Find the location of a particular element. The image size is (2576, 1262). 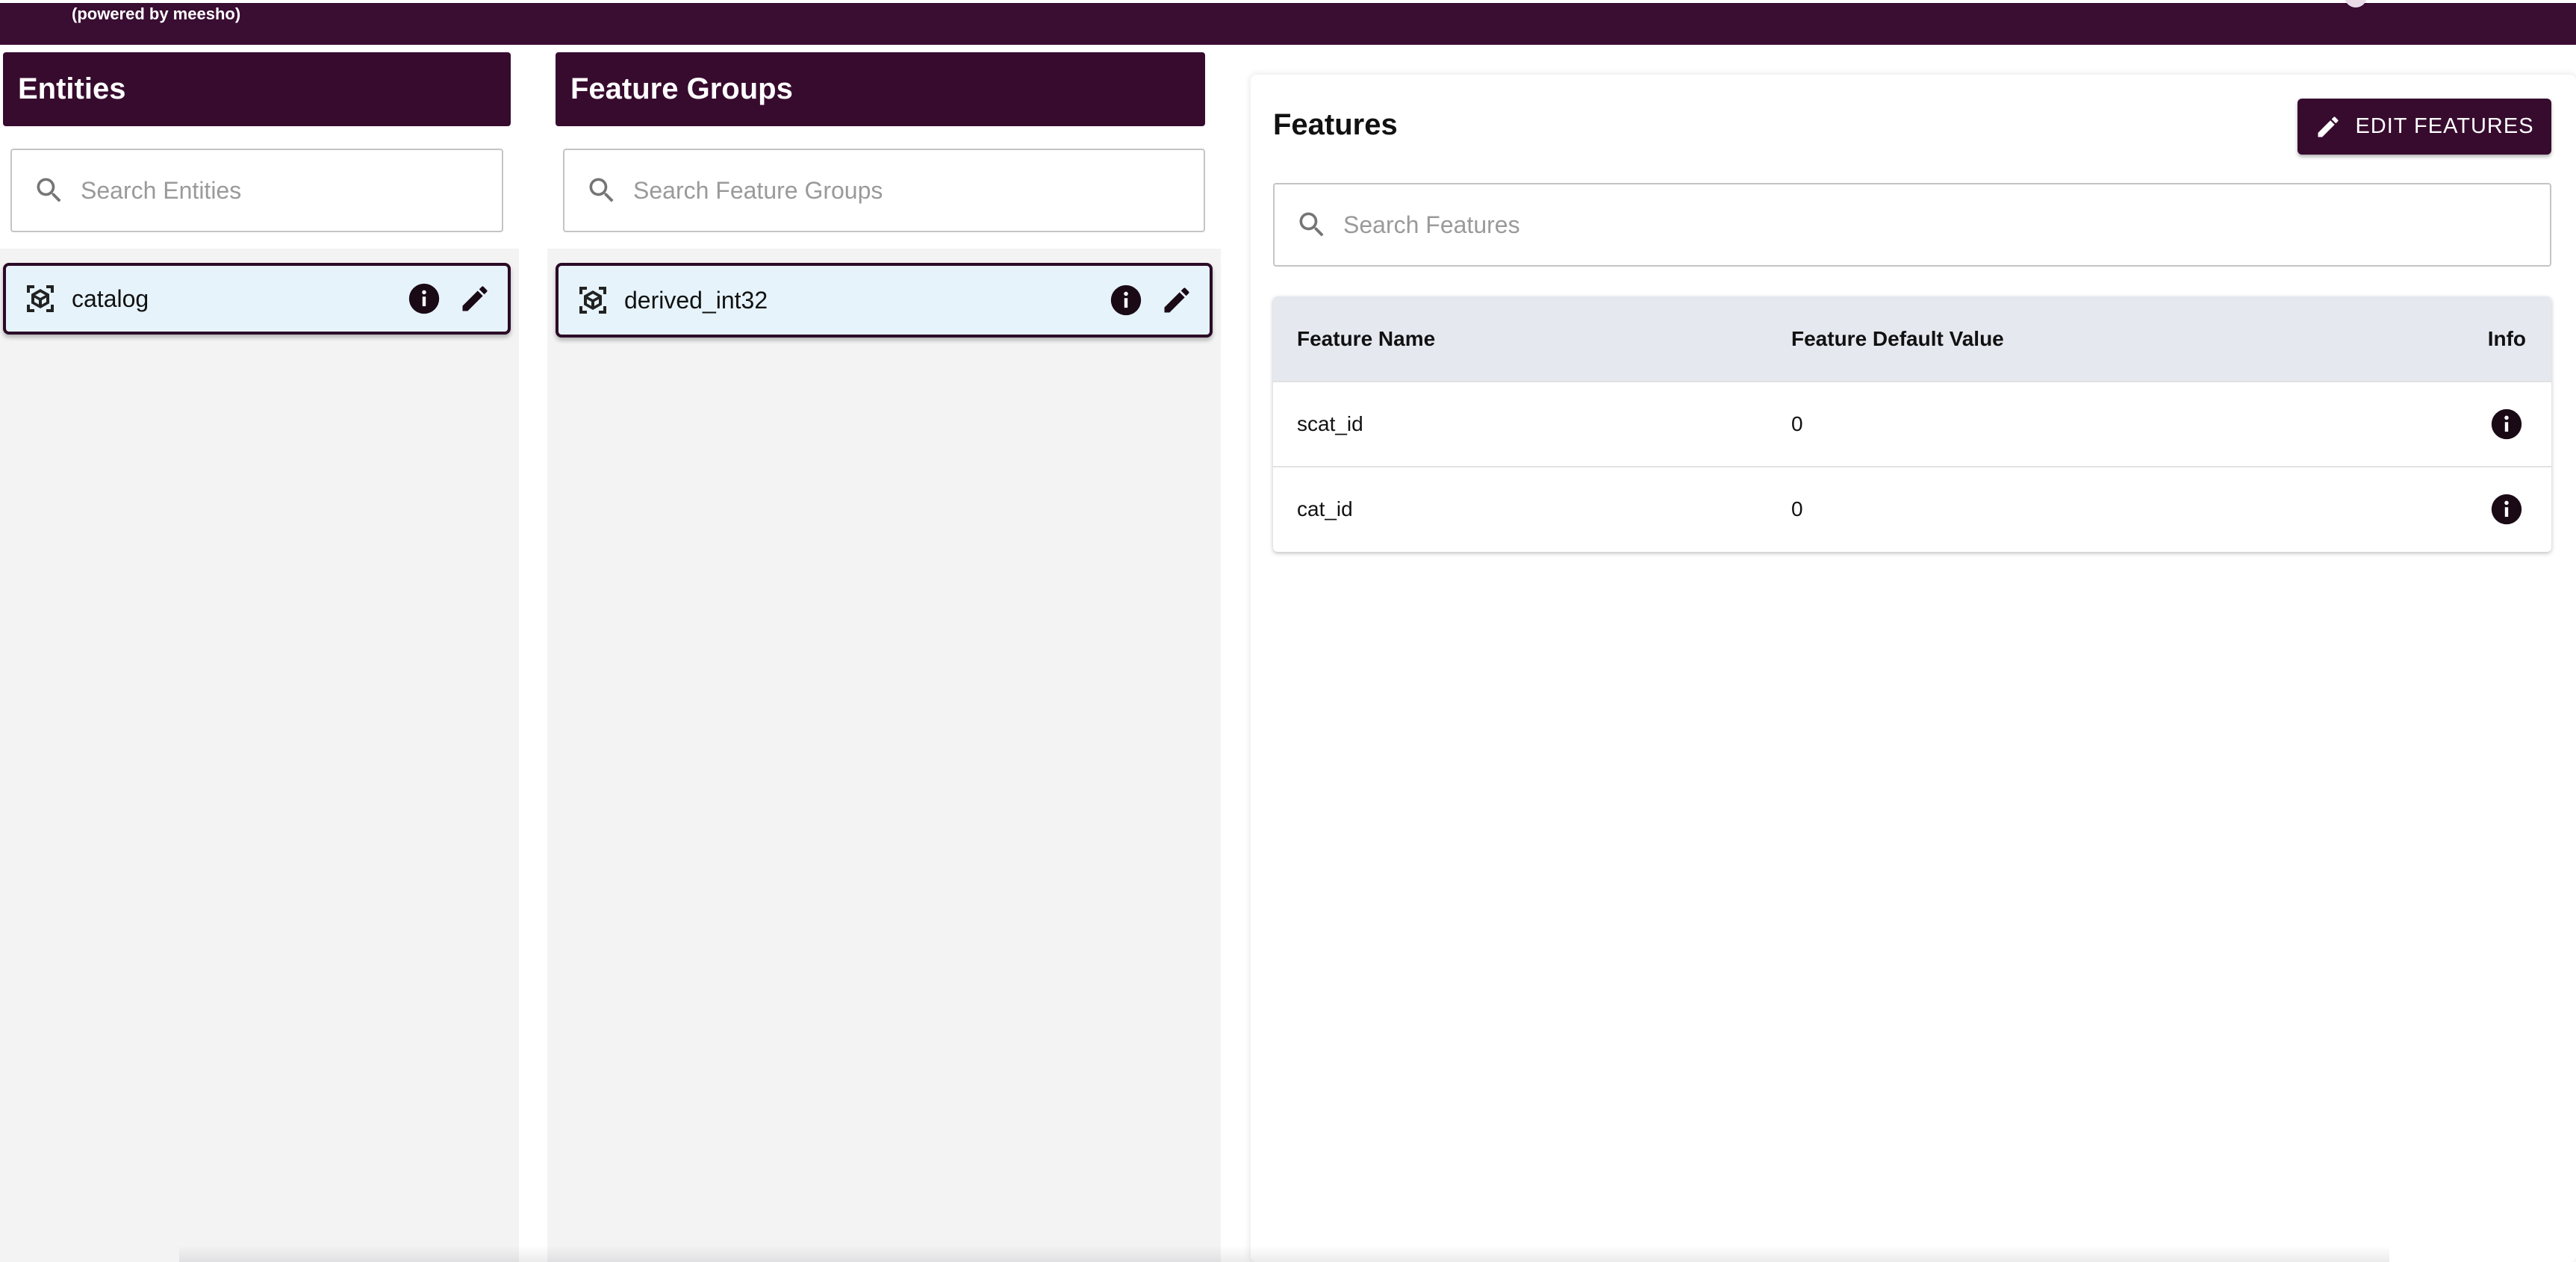

table-header-row: Feature Name Feature Default Value Info is located at coordinates (1912, 338).